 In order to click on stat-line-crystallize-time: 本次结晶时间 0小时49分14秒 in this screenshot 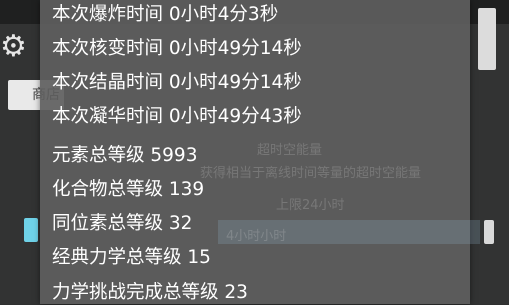, I will do `click(177, 82)`.